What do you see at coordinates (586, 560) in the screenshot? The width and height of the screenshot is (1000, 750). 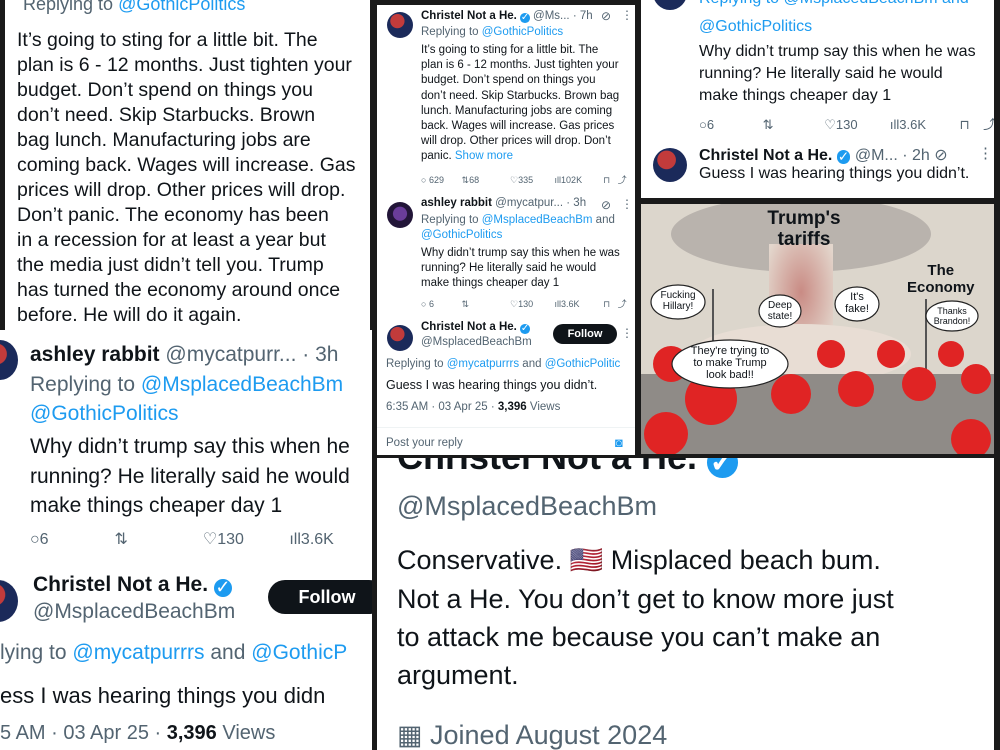 I see `us-flag-icon: 🇺🇸` at bounding box center [586, 560].